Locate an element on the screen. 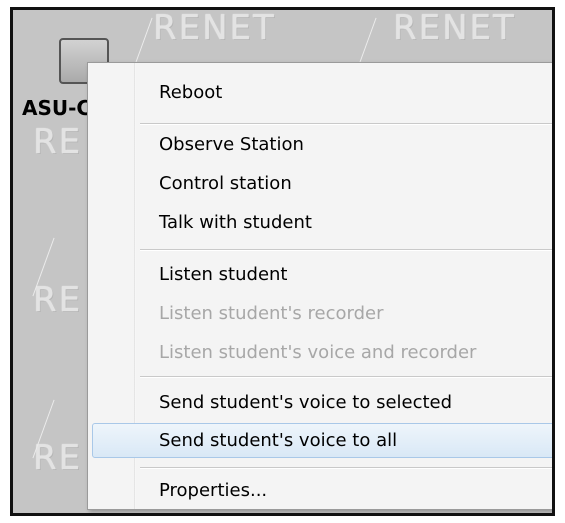 The height and width of the screenshot is (523, 565). menu-item-talk-with-student: Talk with student is located at coordinates (320, 223).